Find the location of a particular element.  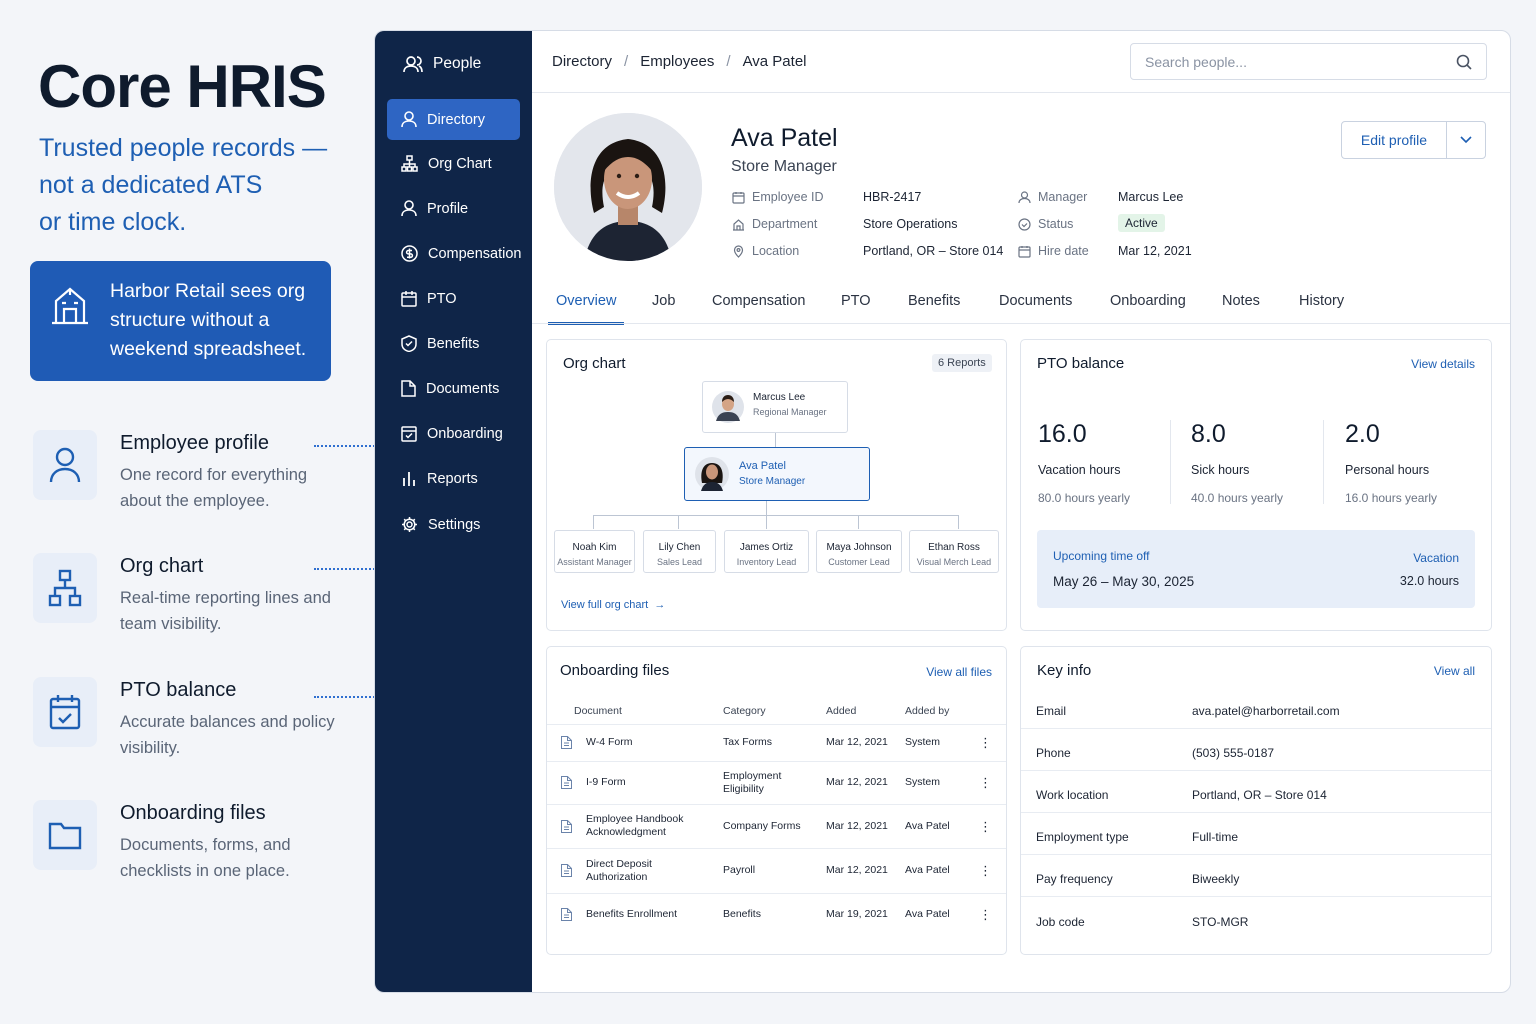

profile-name: Ava Patel is located at coordinates (784, 138).